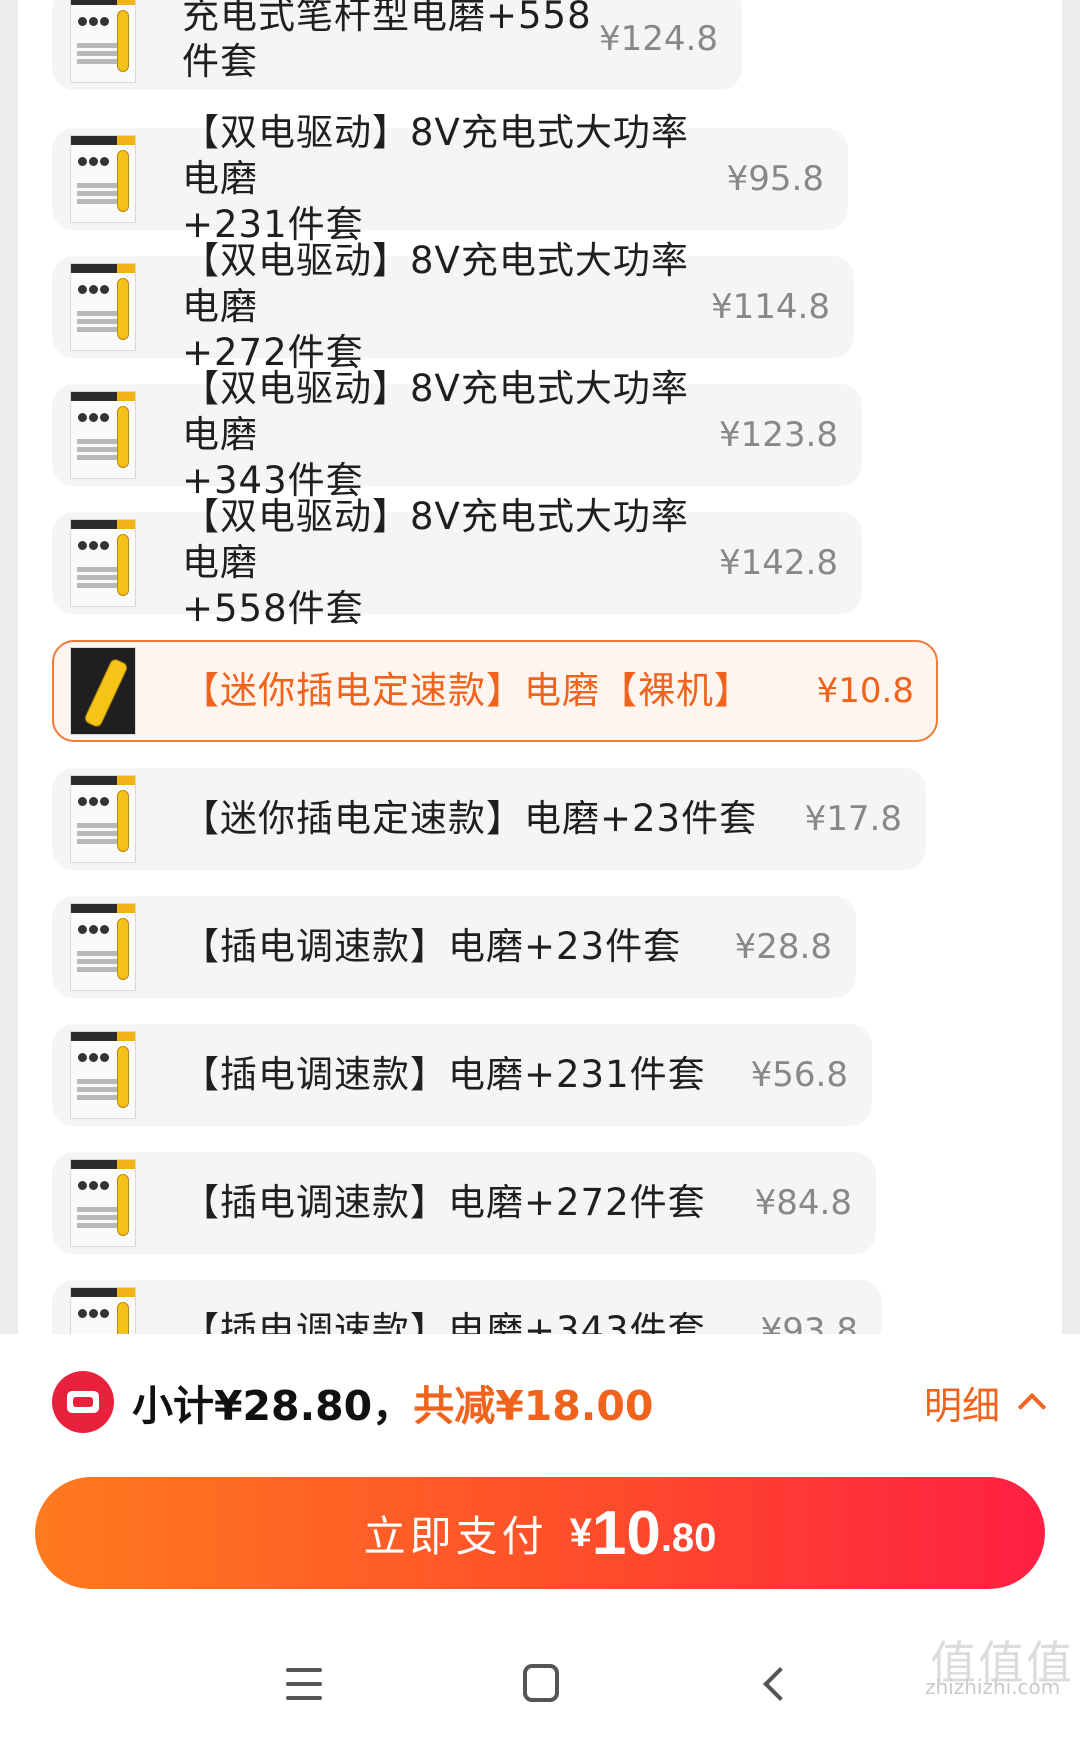 This screenshot has height=1754, width=1080. What do you see at coordinates (809, 1322) in the screenshot?
I see `sku-option-price: ¥93.8` at bounding box center [809, 1322].